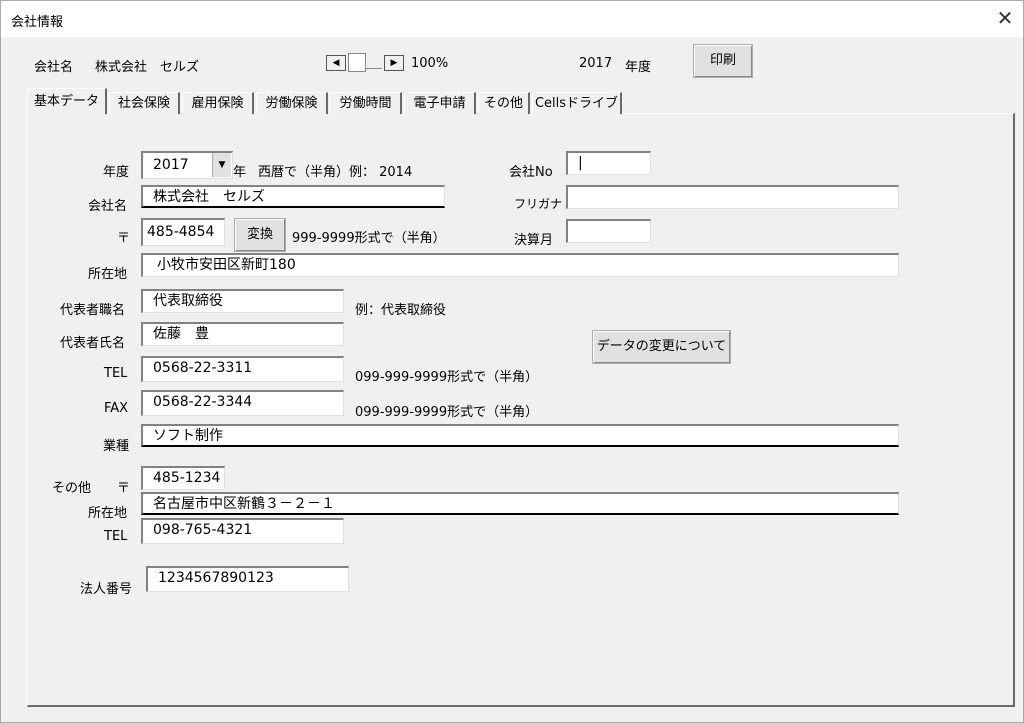  I want to click on fax-input: 0568-22-3344, so click(242, 403).